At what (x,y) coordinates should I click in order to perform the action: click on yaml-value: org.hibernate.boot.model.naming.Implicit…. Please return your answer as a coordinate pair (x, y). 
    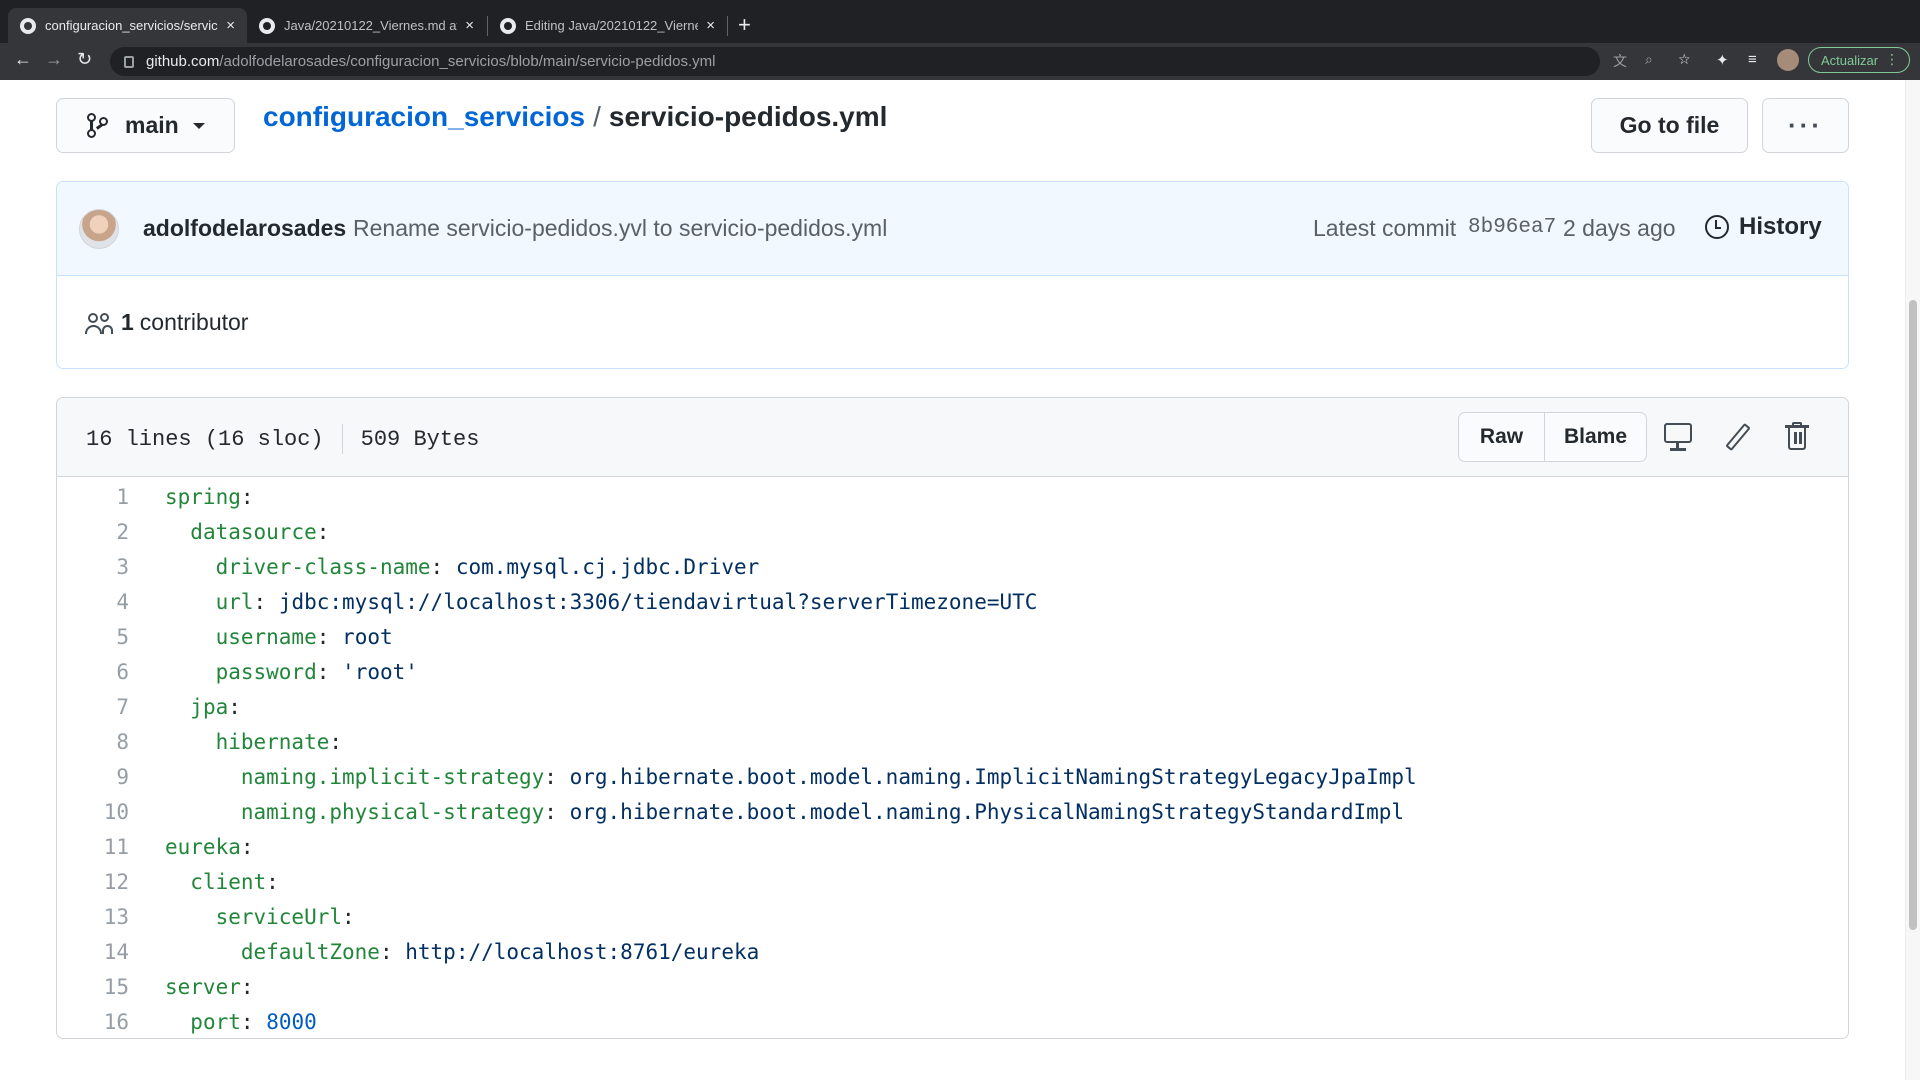
    Looking at the image, I should click on (993, 776).